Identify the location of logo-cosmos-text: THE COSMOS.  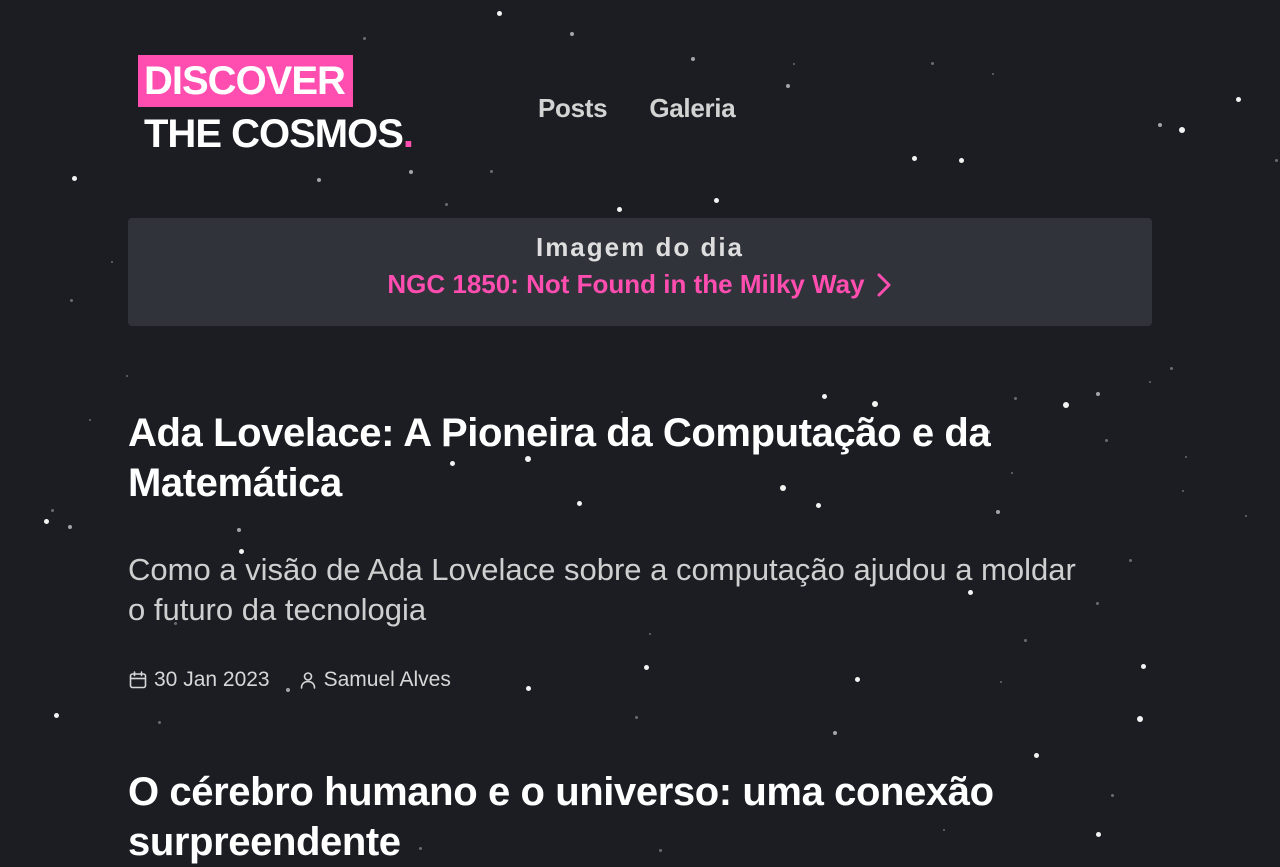
(274, 134).